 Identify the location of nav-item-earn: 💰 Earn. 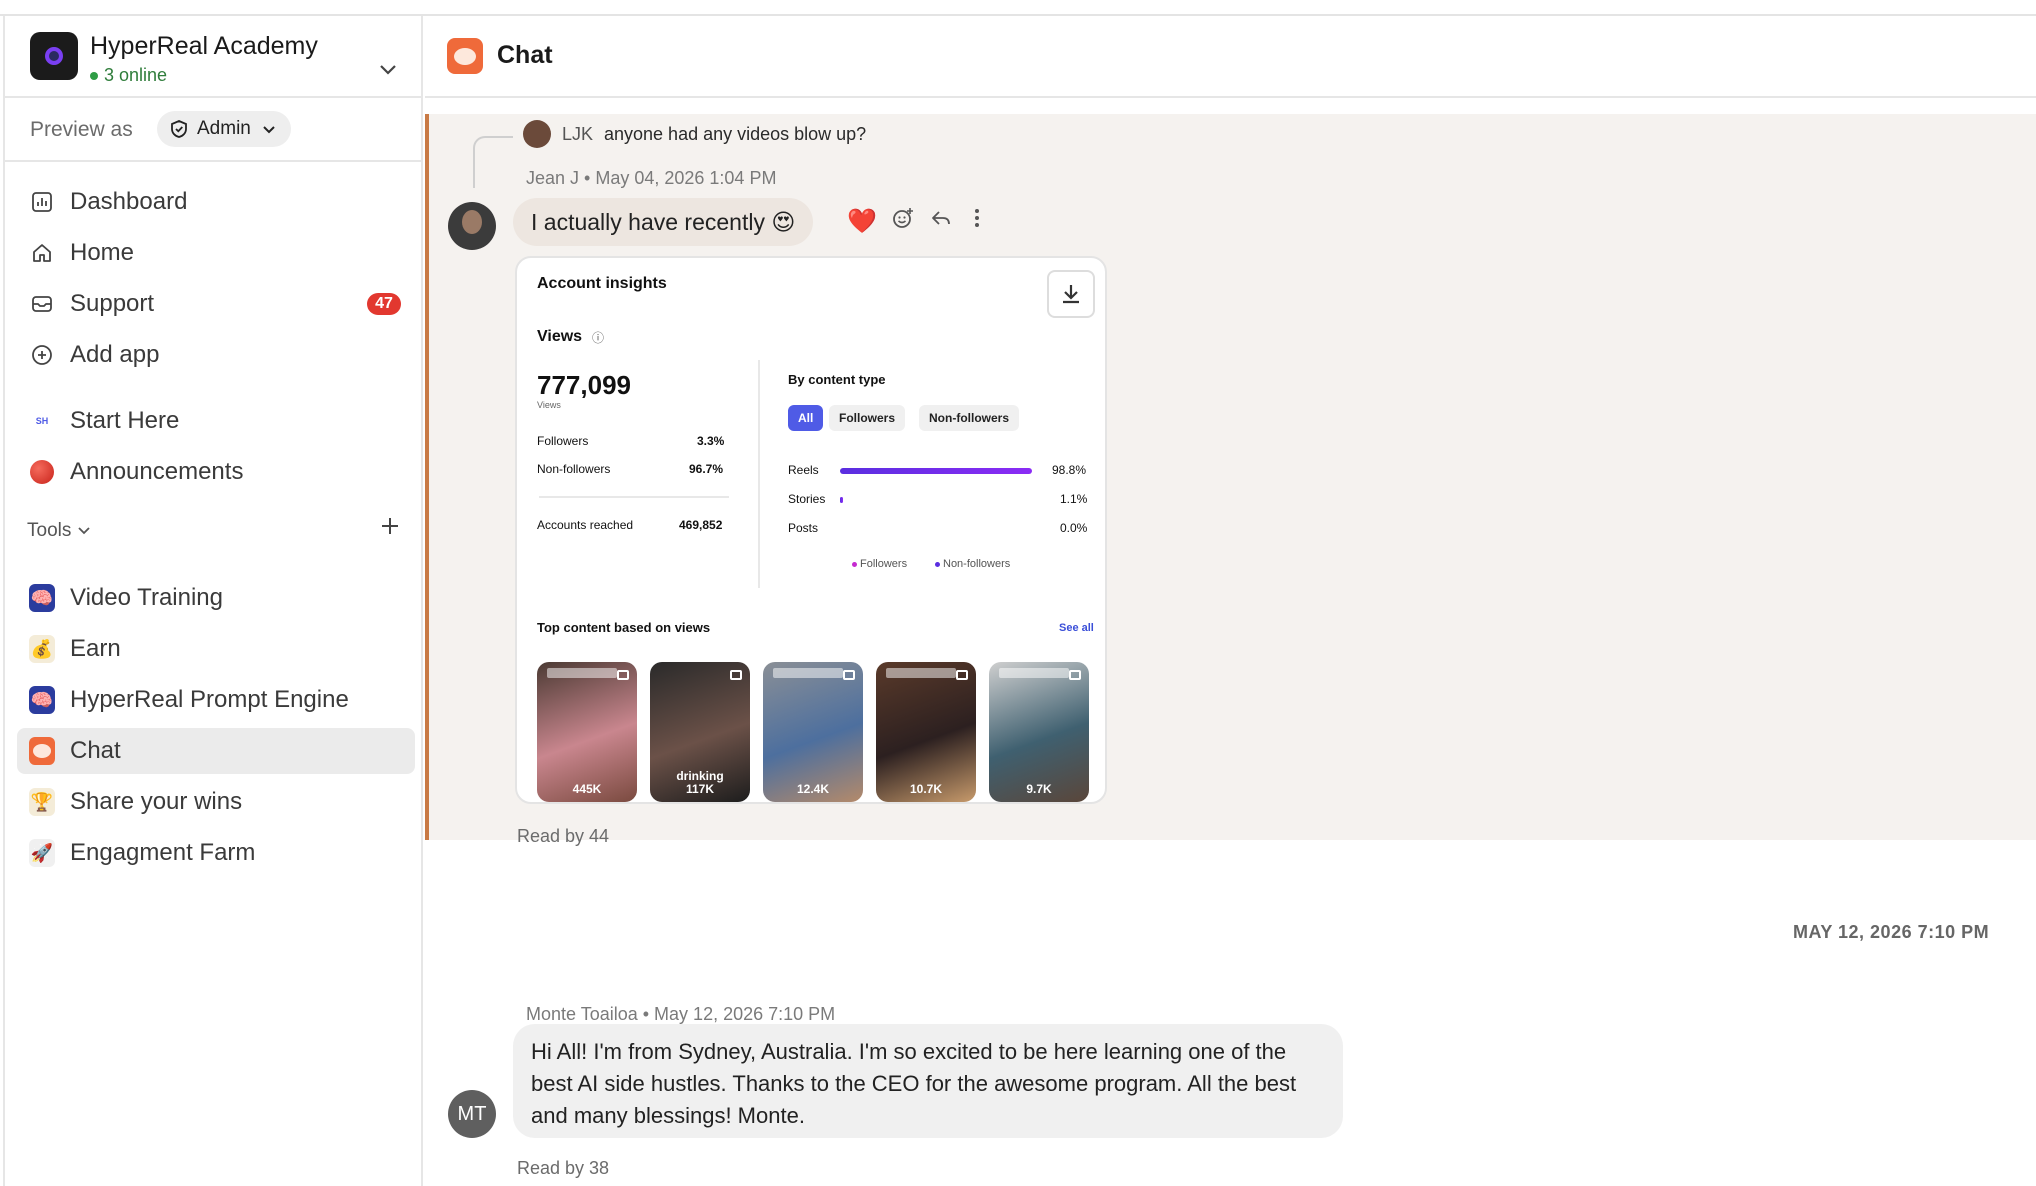
(216, 649).